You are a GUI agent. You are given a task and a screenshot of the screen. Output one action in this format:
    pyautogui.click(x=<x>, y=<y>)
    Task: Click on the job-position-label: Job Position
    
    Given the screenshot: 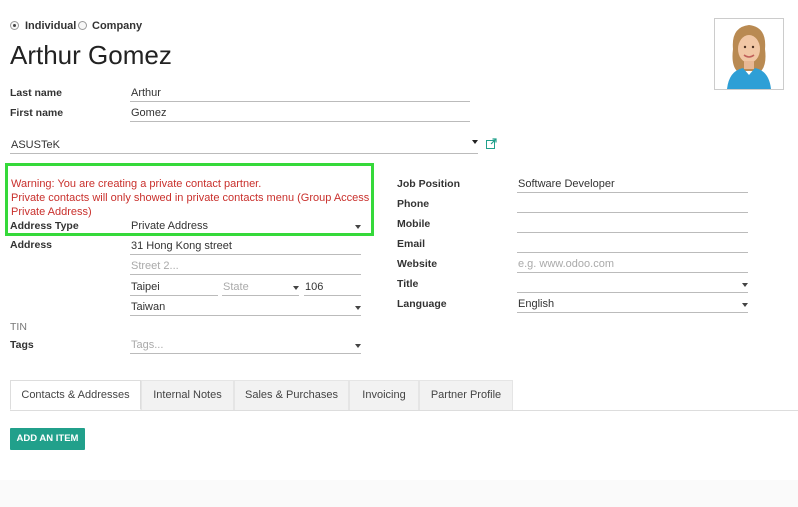 What is the action you would take?
    pyautogui.click(x=428, y=184)
    